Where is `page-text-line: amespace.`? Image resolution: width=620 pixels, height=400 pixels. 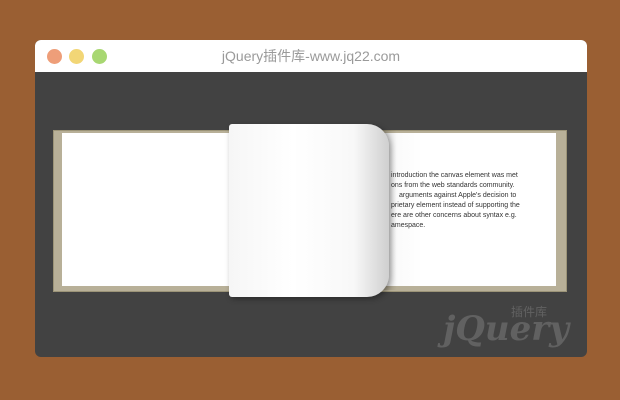
page-text-line: amespace. is located at coordinates (408, 225).